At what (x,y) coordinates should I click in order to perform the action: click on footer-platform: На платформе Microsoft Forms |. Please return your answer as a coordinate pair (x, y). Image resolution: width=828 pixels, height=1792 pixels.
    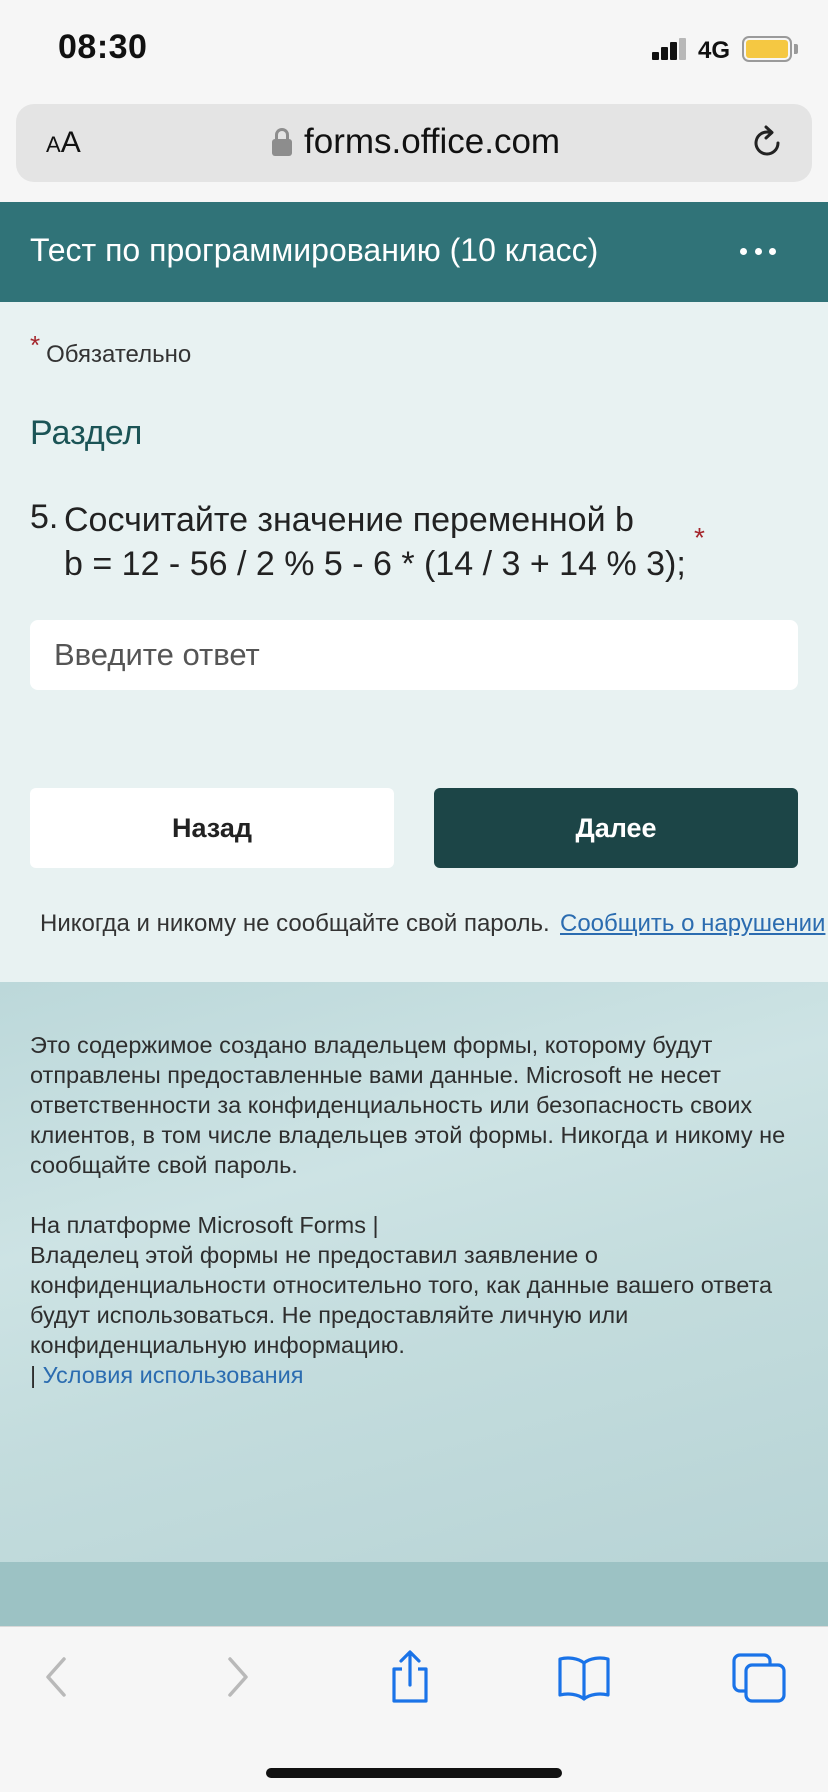
    Looking at the image, I should click on (204, 1225).